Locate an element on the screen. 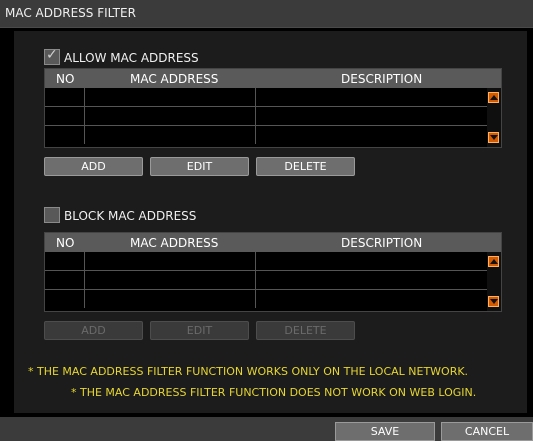 The height and width of the screenshot is (441, 533). cancel-button: CANCEL is located at coordinates (487, 431).